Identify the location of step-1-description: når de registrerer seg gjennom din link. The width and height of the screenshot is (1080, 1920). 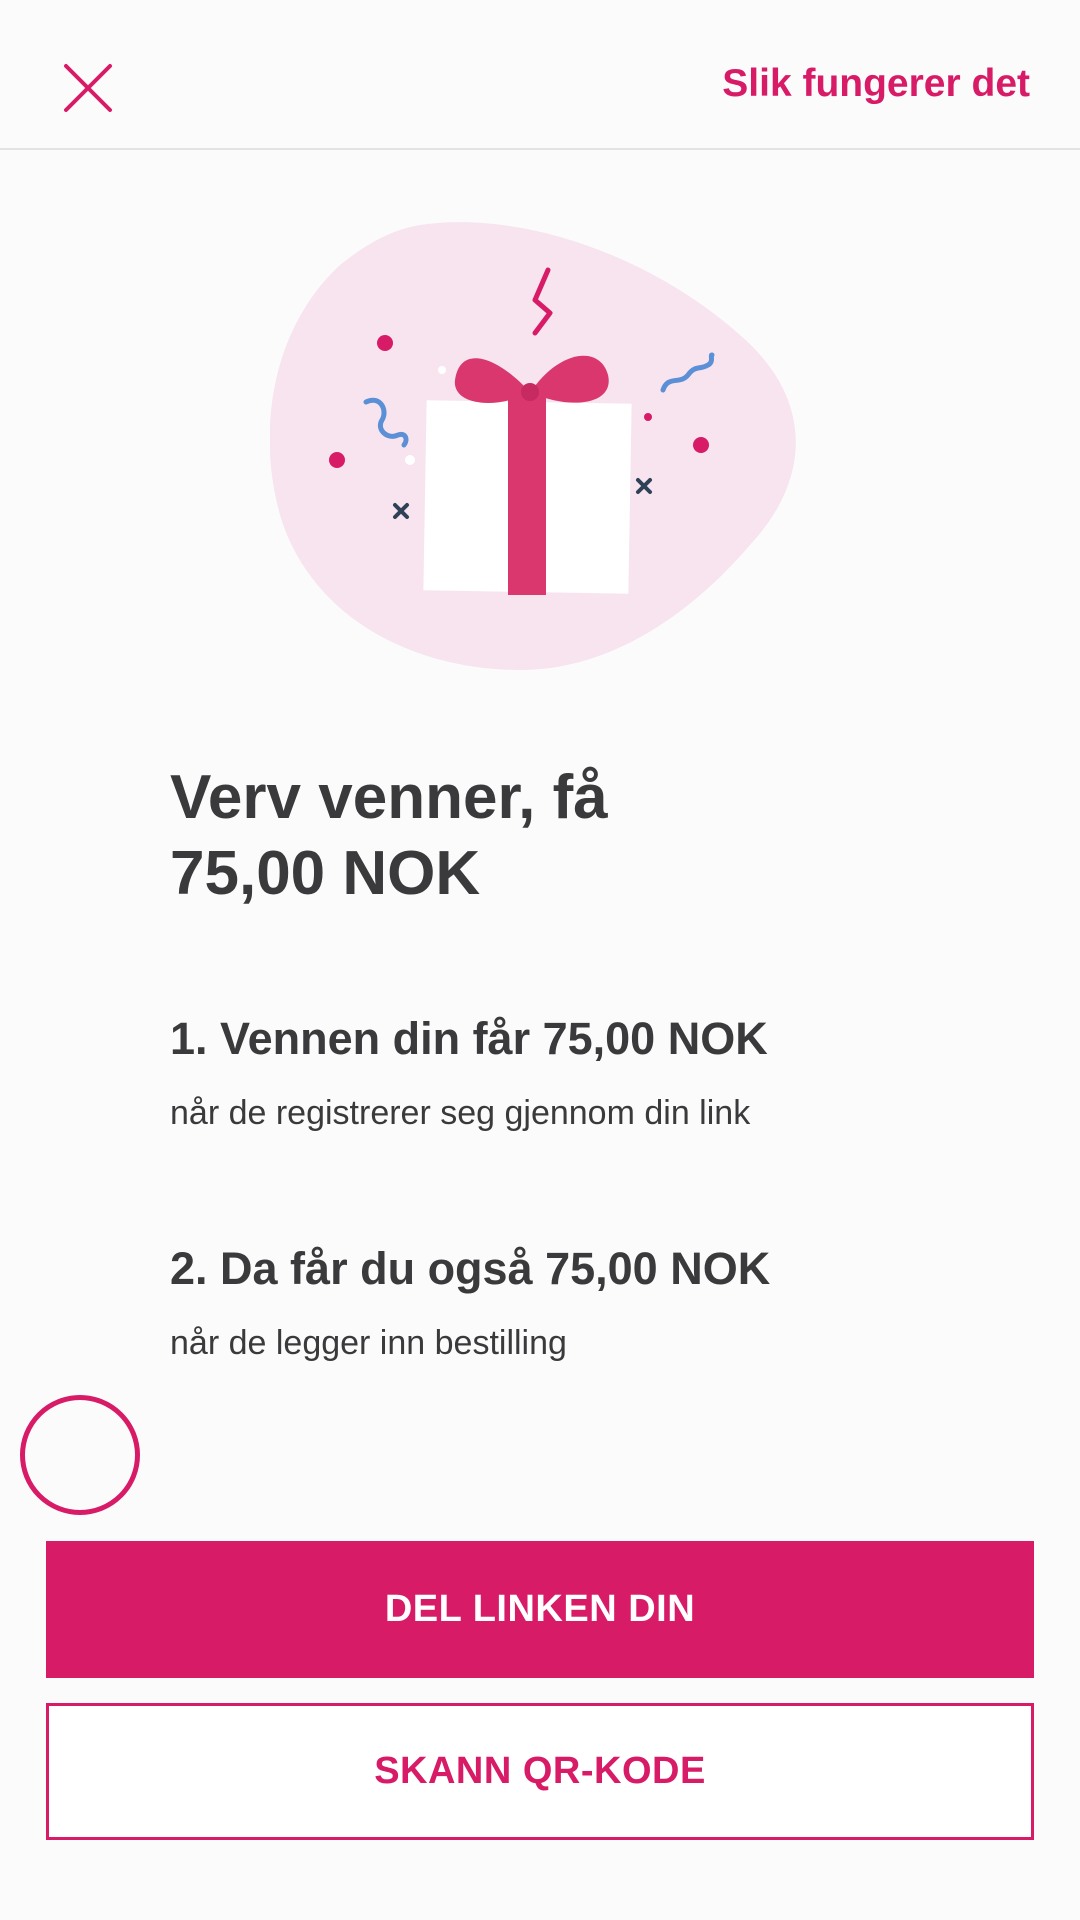
(460, 1113).